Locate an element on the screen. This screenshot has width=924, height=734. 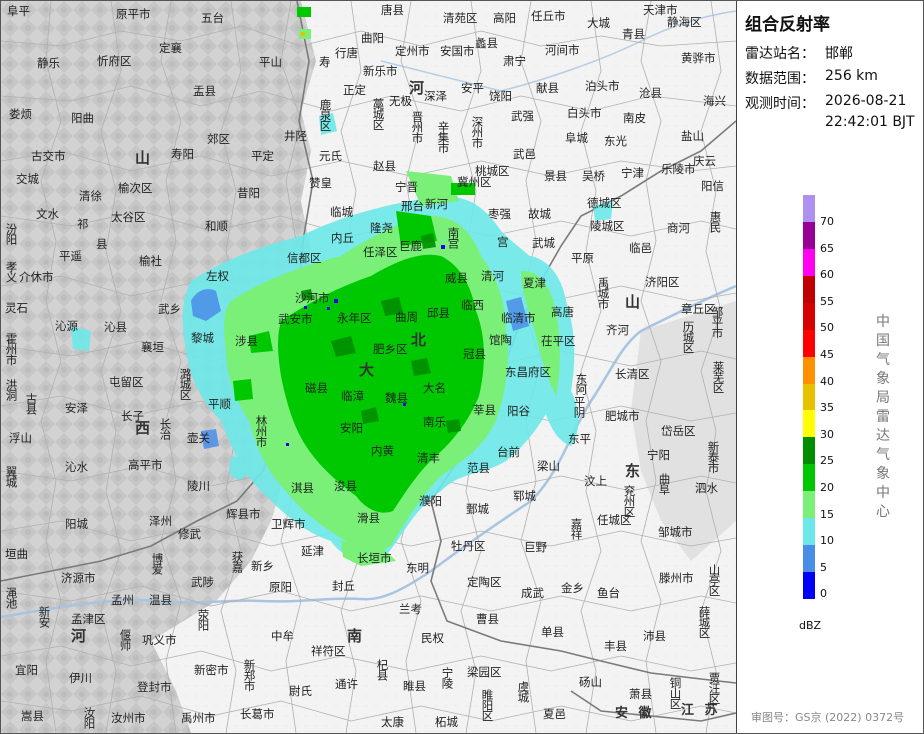
place-label: 梁园区 is located at coordinates (484, 672).